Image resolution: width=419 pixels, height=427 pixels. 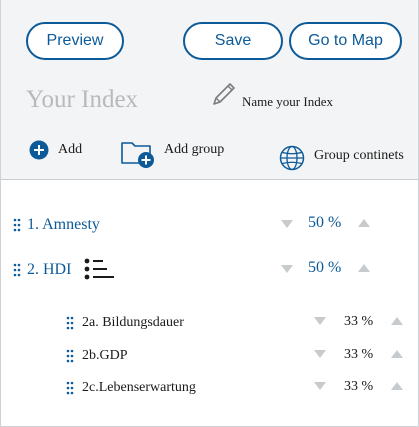 I want to click on list-item: 2. HDI 50 %, so click(x=209, y=270).